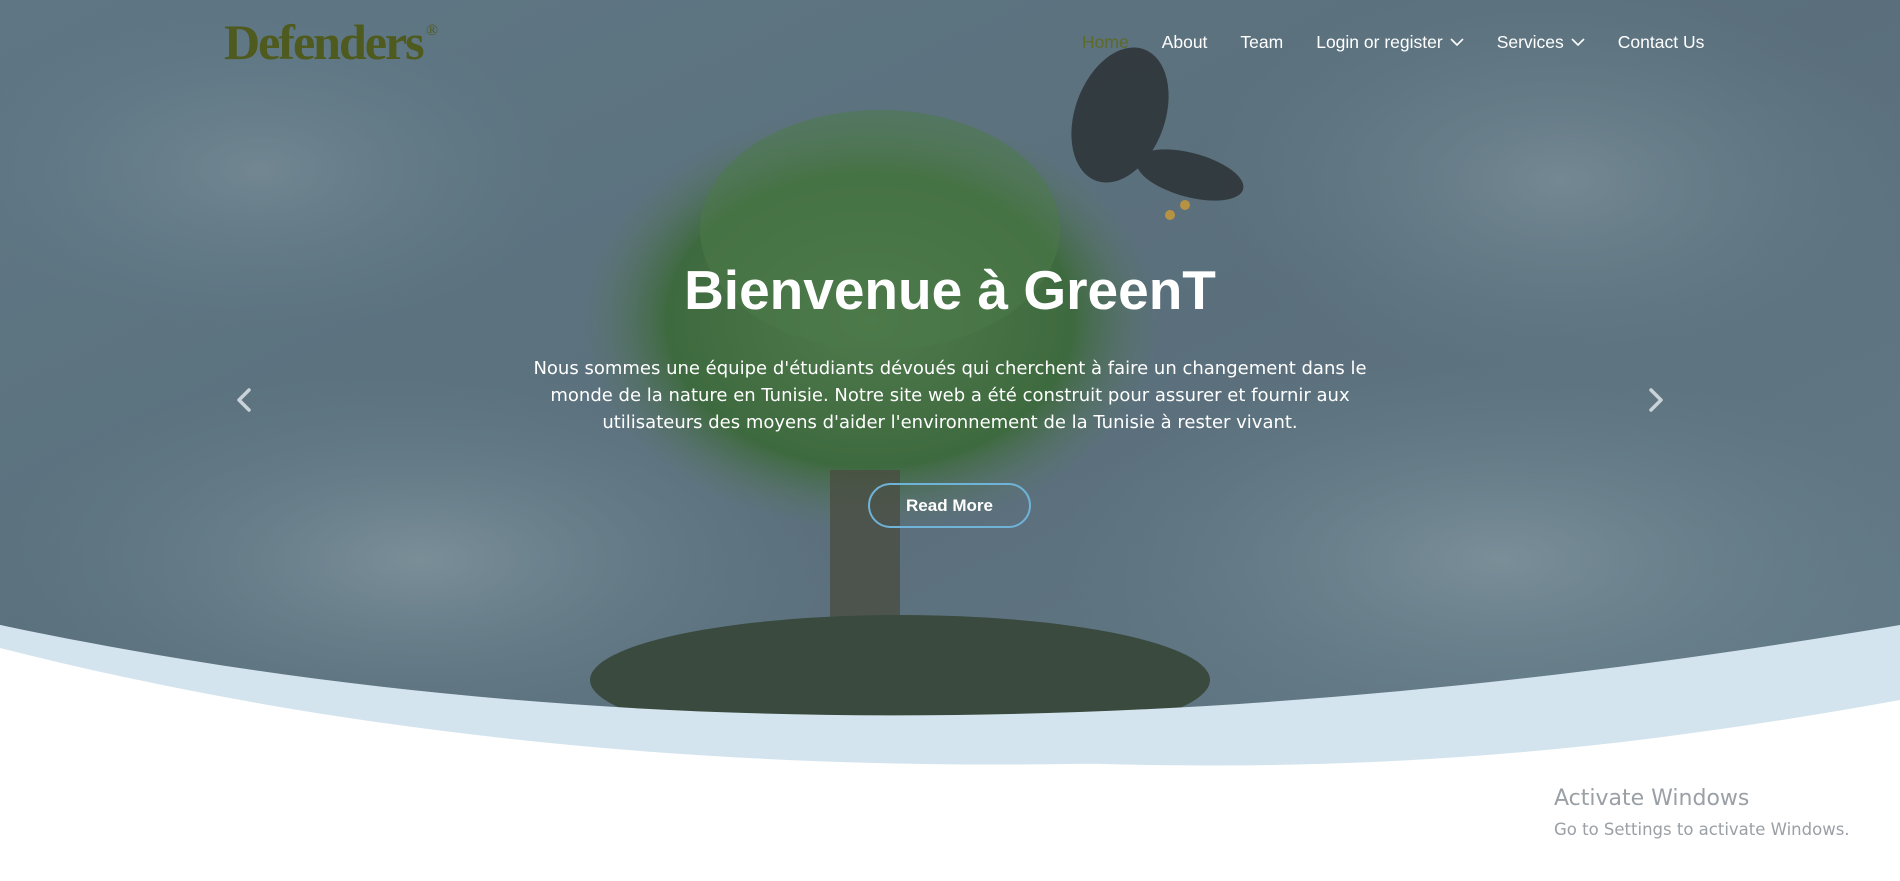  What do you see at coordinates (244, 400) in the screenshot?
I see `chevron-left-icon` at bounding box center [244, 400].